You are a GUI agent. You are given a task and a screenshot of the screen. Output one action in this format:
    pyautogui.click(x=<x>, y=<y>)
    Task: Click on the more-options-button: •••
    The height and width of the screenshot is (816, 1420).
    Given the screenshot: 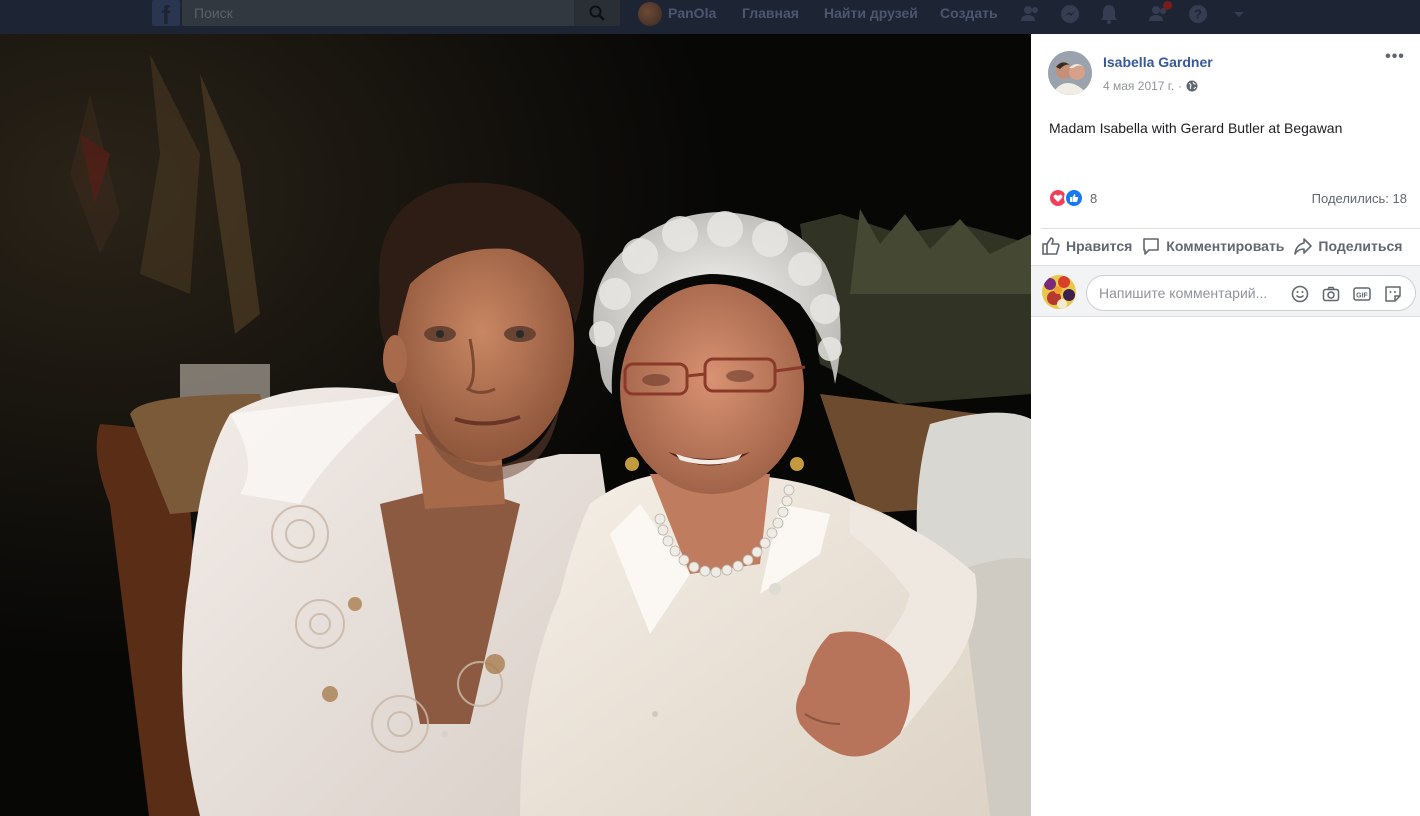 What is the action you would take?
    pyautogui.click(x=1395, y=57)
    